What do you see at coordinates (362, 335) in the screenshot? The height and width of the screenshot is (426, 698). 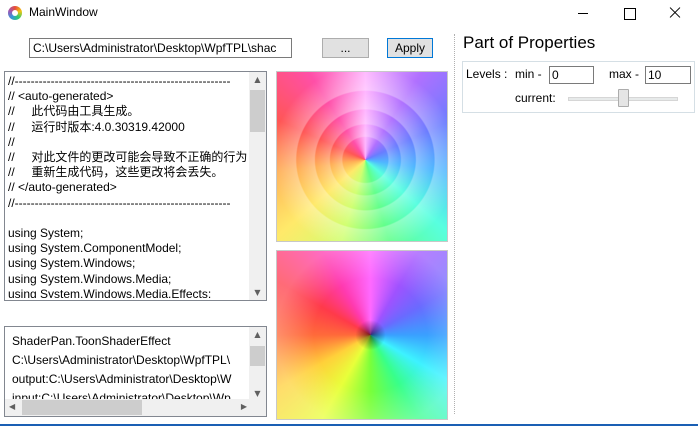 I see `shader-input-image` at bounding box center [362, 335].